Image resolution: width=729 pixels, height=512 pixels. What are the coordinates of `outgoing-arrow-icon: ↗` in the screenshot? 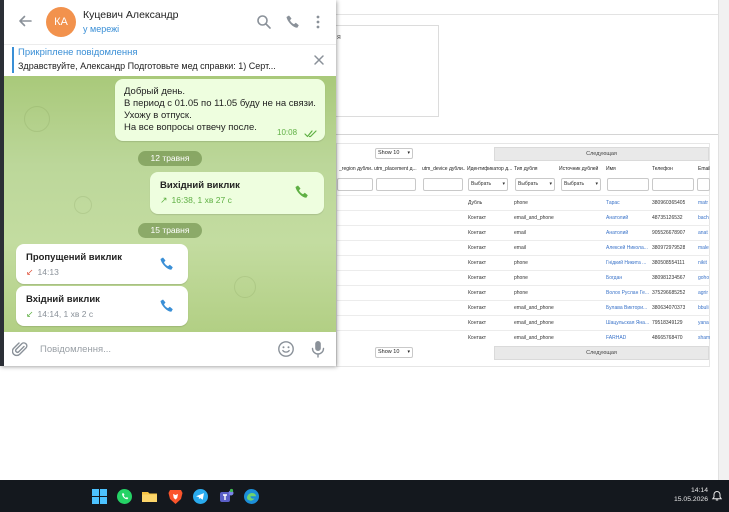 It's located at (164, 200).